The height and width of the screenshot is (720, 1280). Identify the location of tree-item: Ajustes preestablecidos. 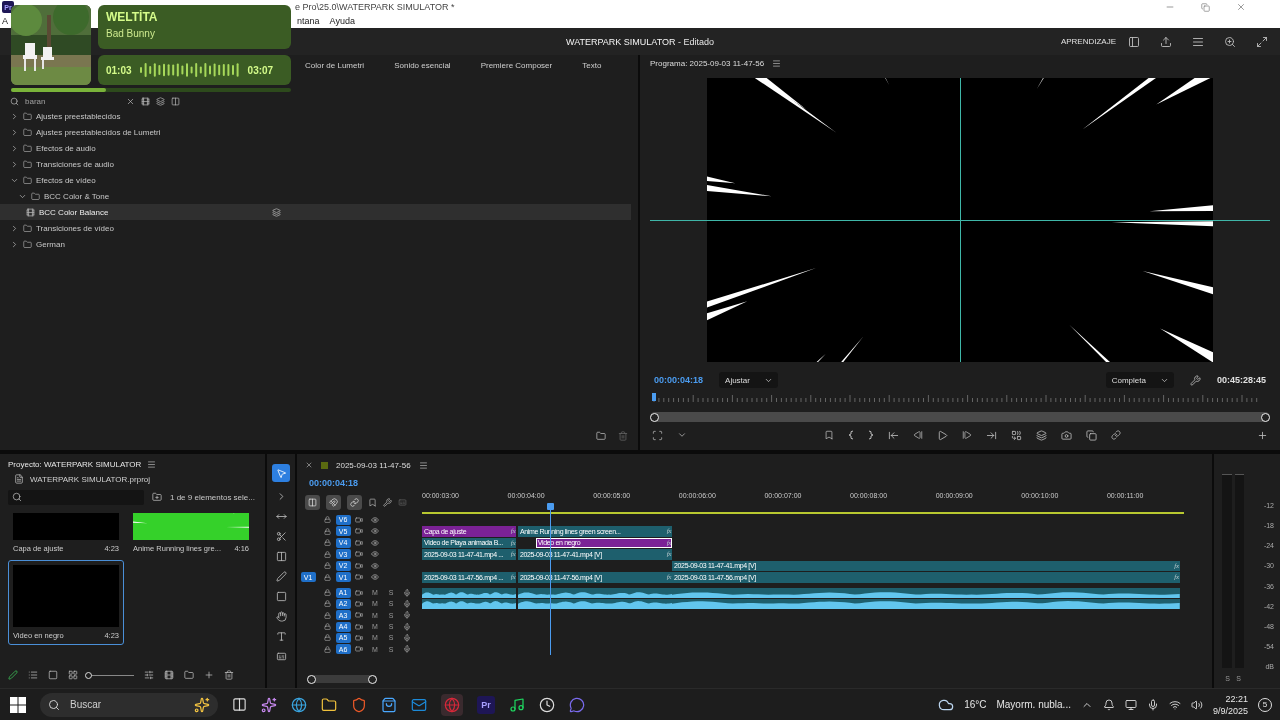
(315, 116).